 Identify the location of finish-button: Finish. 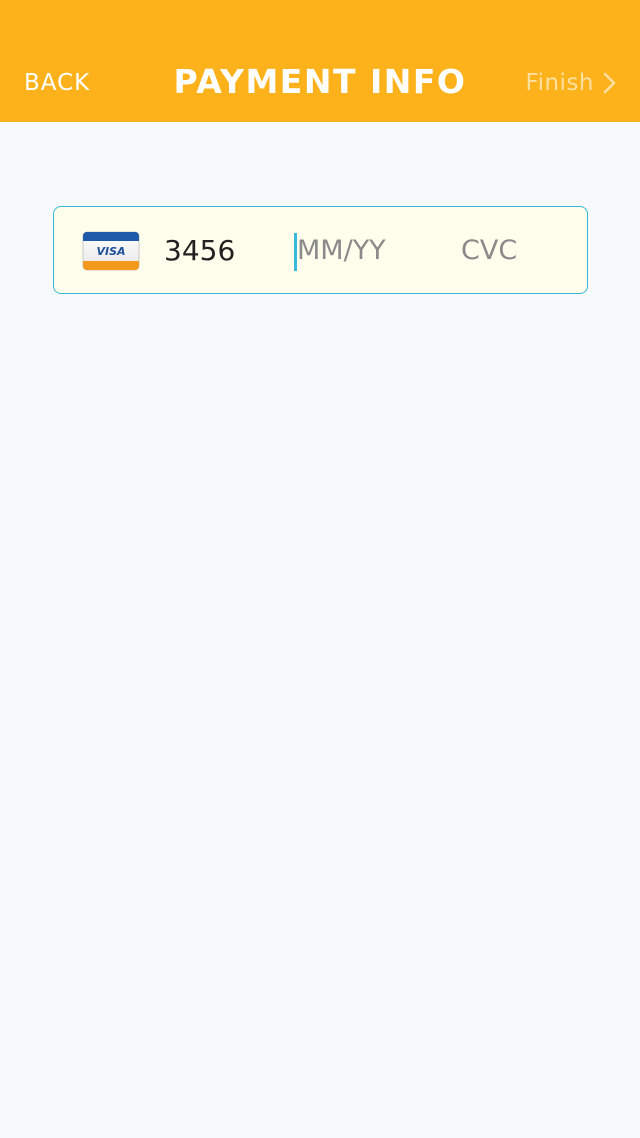
(572, 83).